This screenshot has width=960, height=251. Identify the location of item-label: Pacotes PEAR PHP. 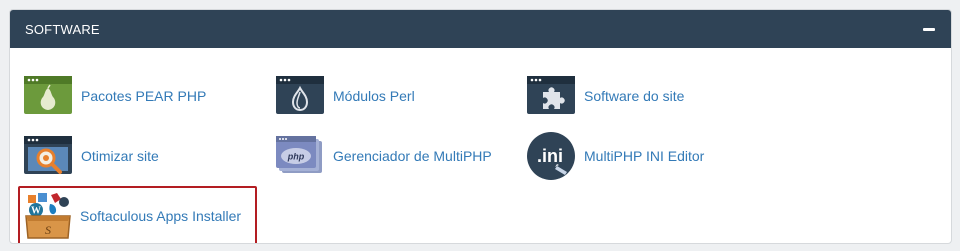
(144, 96).